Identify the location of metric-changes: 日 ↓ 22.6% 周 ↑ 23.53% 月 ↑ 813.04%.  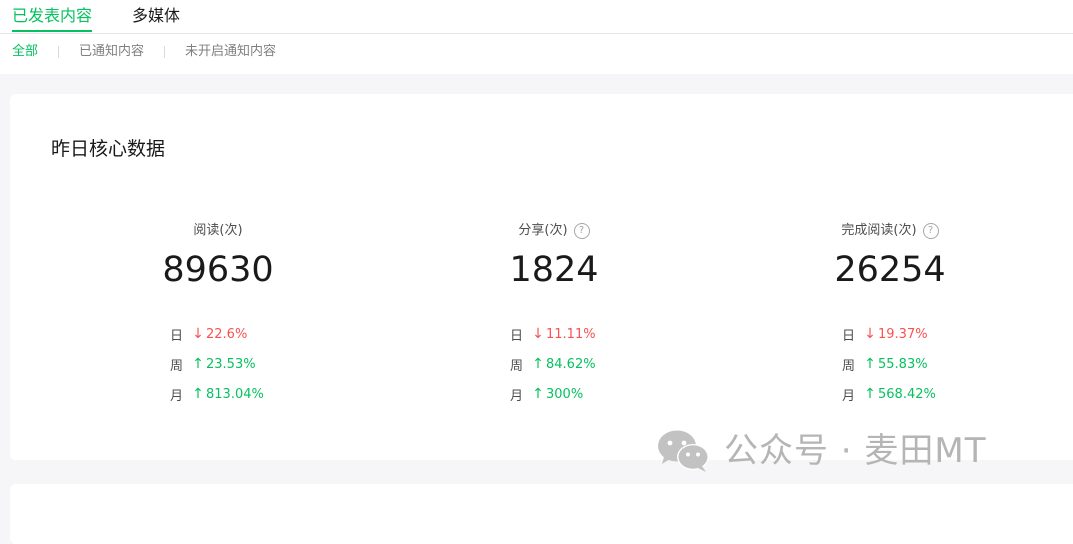
(217, 364).